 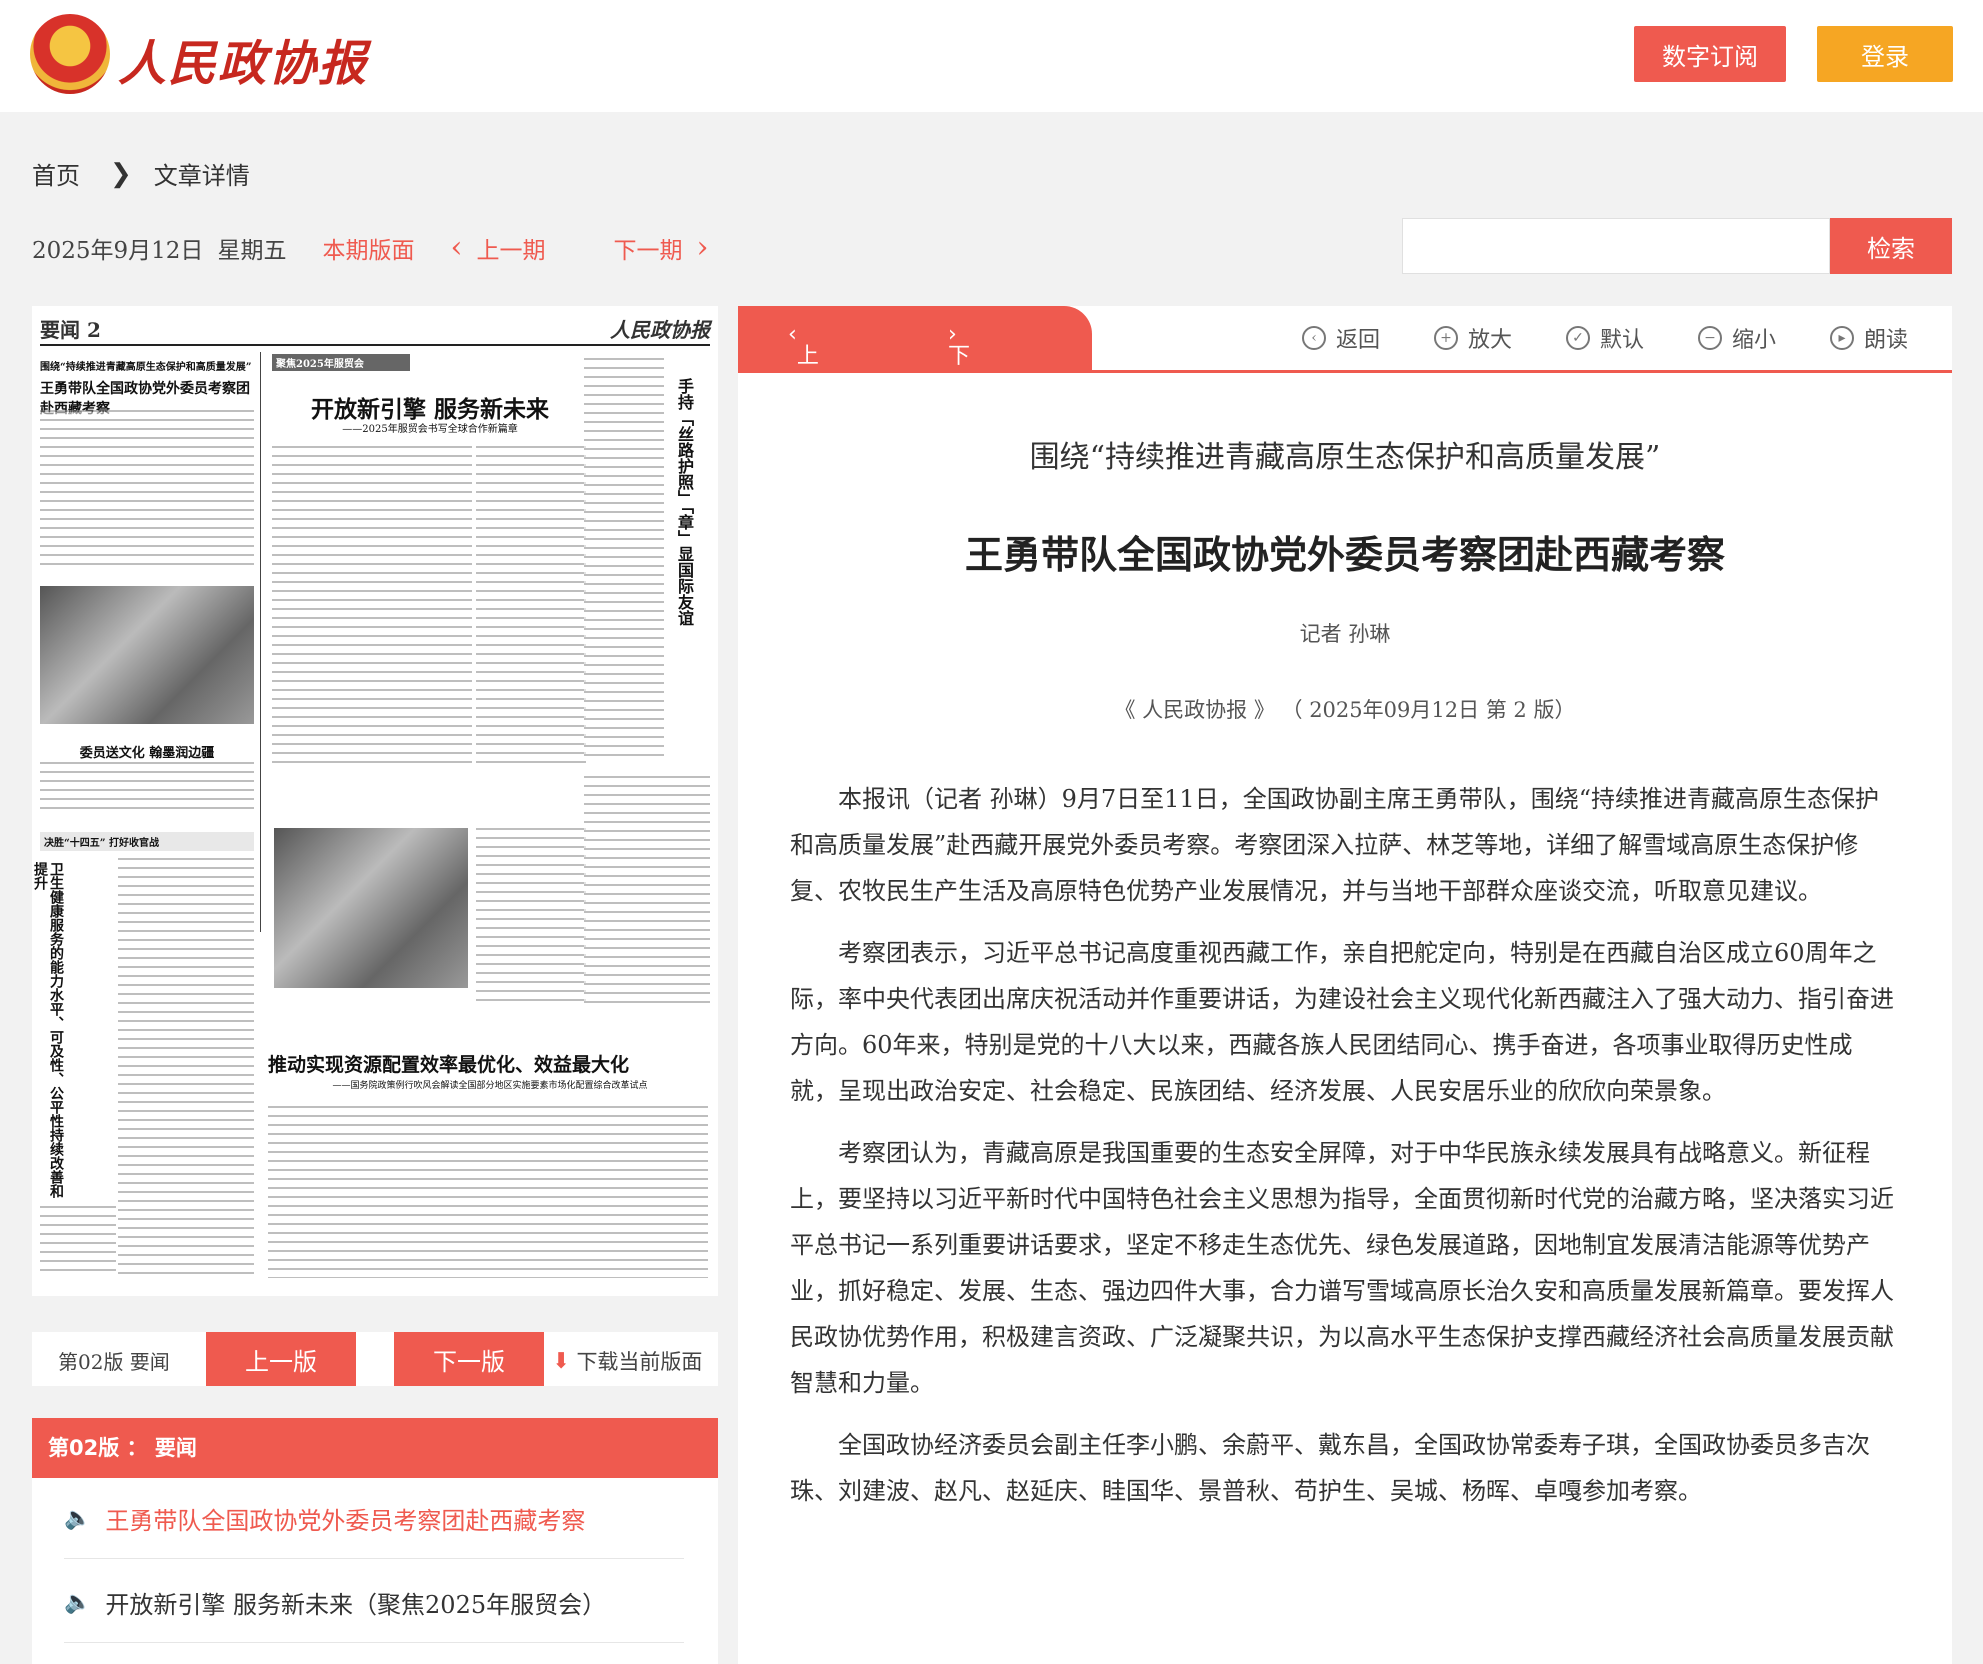 What do you see at coordinates (959, 388) in the screenshot?
I see `next-article-label: 下一篇` at bounding box center [959, 388].